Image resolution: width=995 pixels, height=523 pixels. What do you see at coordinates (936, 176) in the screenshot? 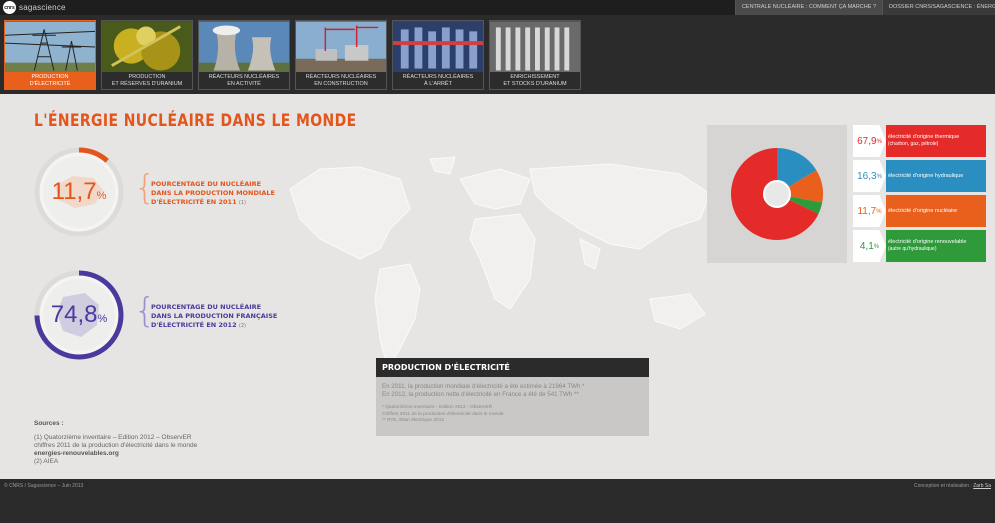
I see `legend-label: électricité d'origine hydraulique` at bounding box center [936, 176].